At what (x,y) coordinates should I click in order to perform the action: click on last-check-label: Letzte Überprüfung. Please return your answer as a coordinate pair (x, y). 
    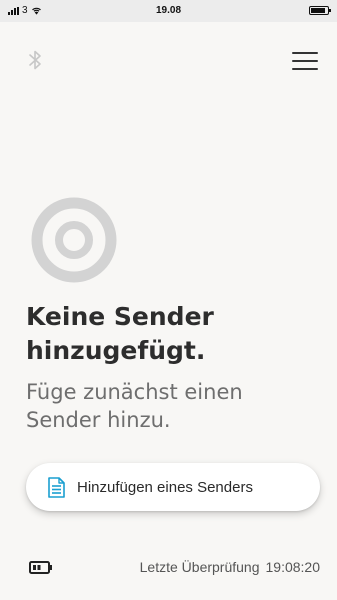
    Looking at the image, I should click on (199, 567).